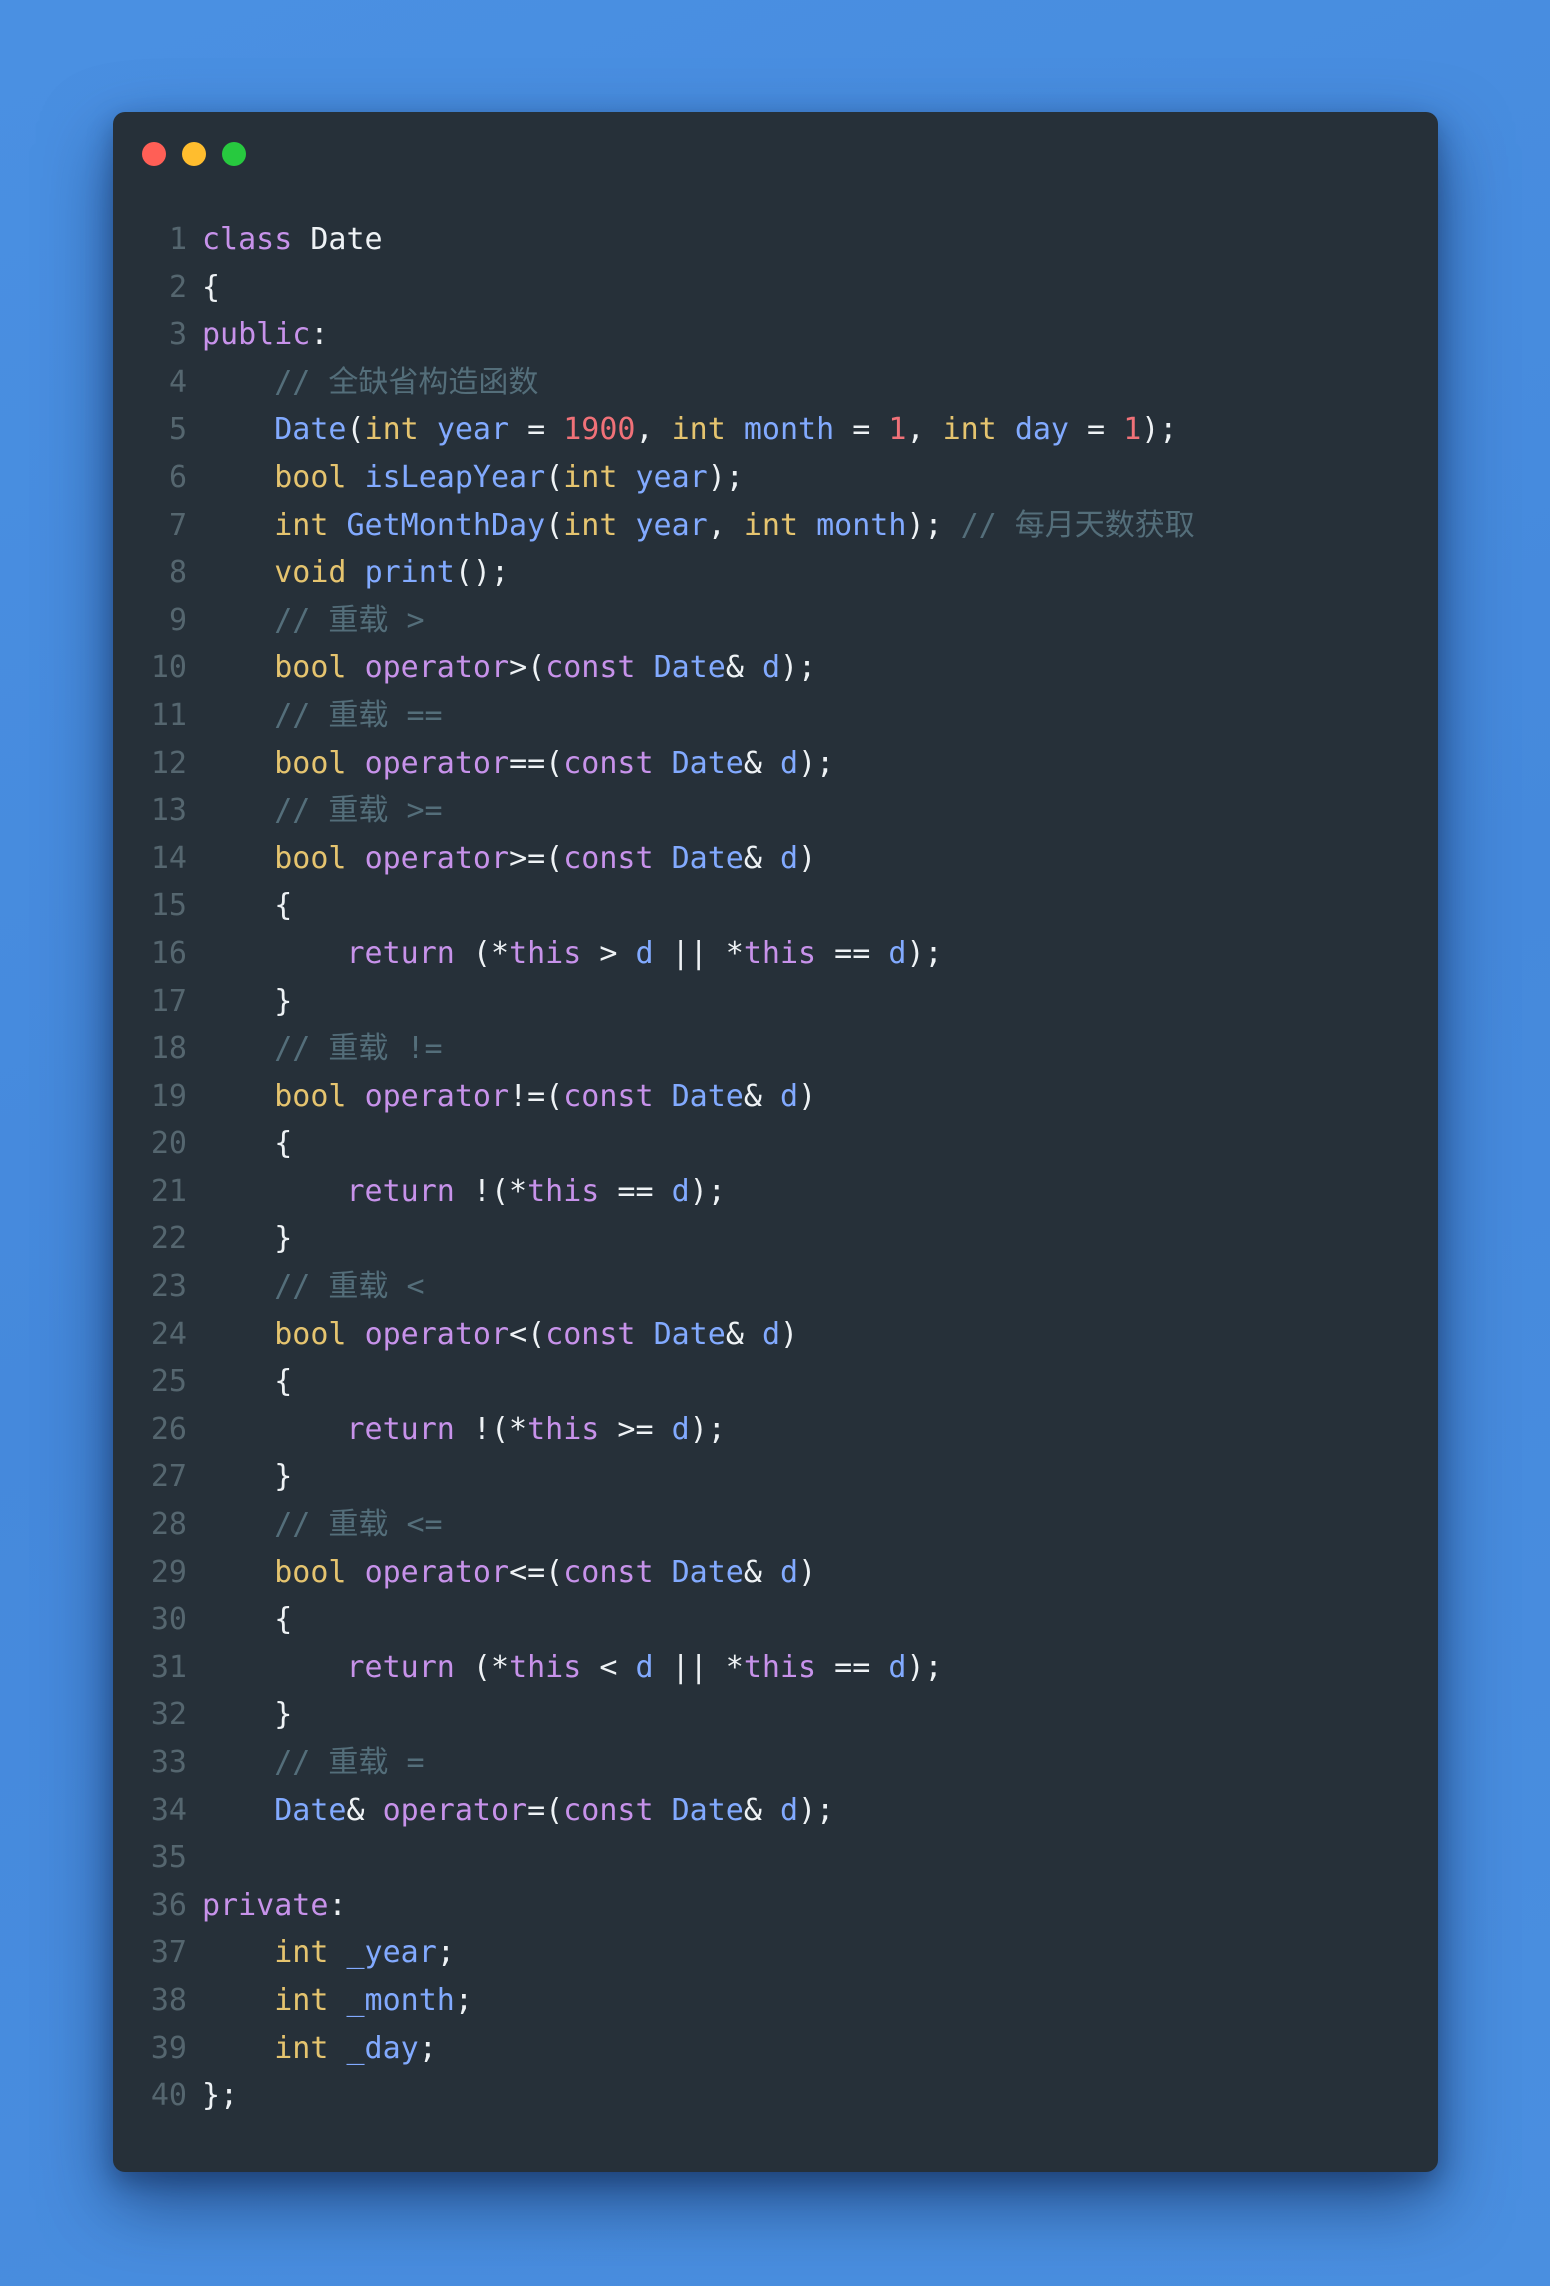  What do you see at coordinates (775, 621) in the screenshot?
I see `code-line: 9 // 重载 >` at bounding box center [775, 621].